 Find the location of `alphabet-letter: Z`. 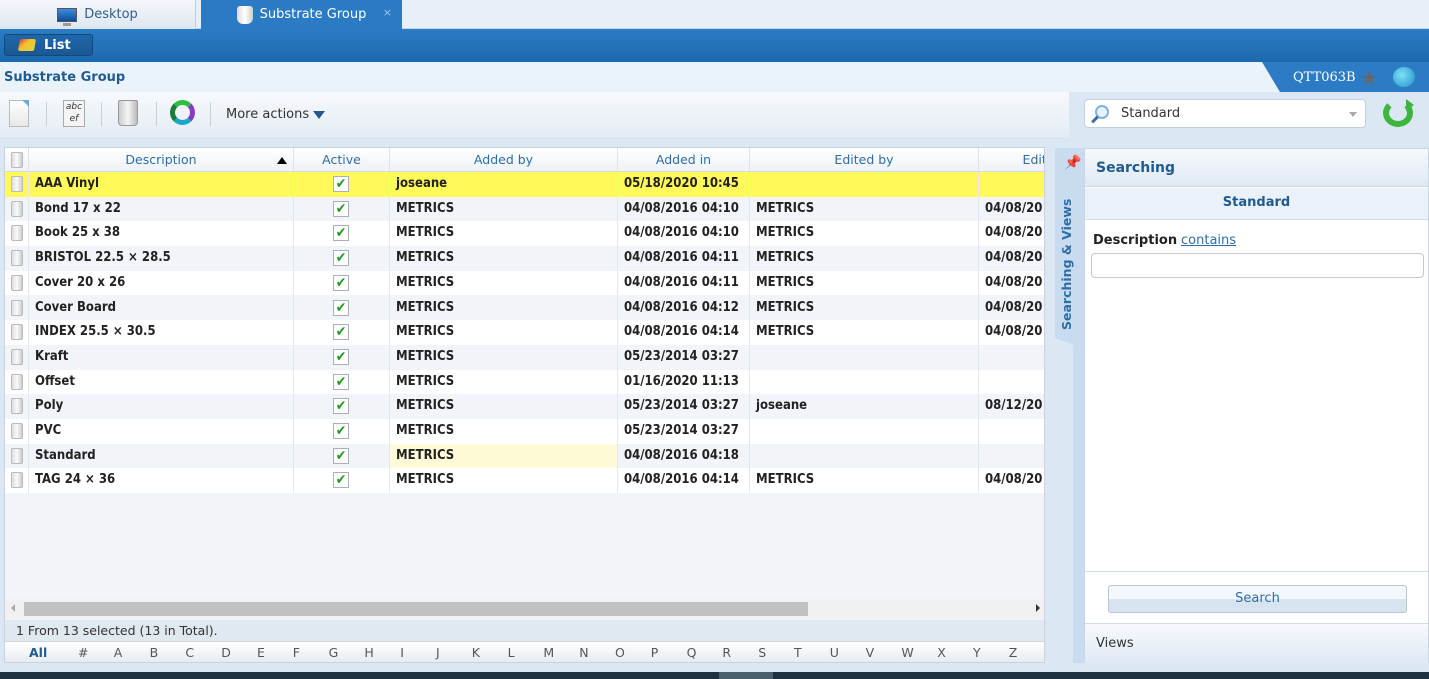

alphabet-letter: Z is located at coordinates (1013, 652).